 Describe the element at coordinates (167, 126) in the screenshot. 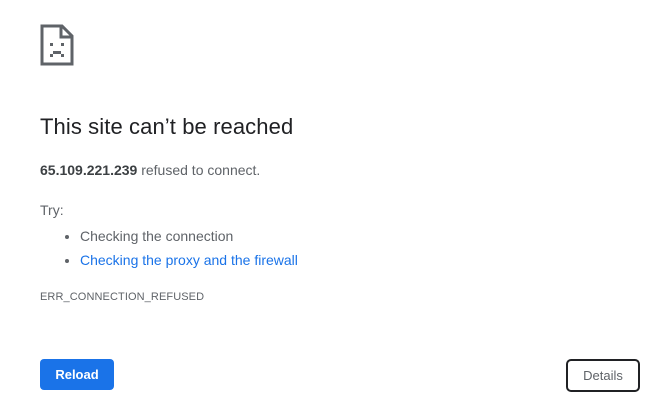

I see `error-heading: This site can’t be reached` at that location.